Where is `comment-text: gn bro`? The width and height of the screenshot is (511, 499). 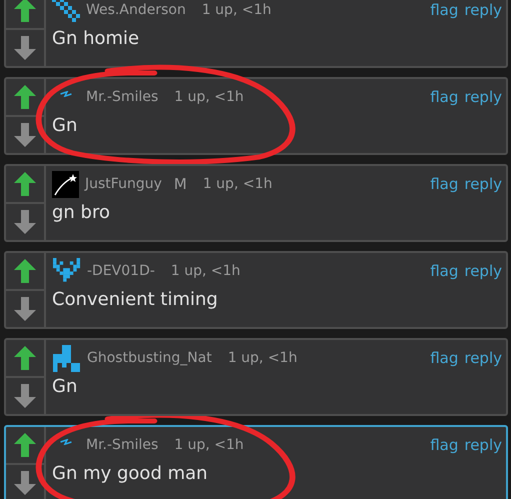
comment-text: gn bro is located at coordinates (81, 212).